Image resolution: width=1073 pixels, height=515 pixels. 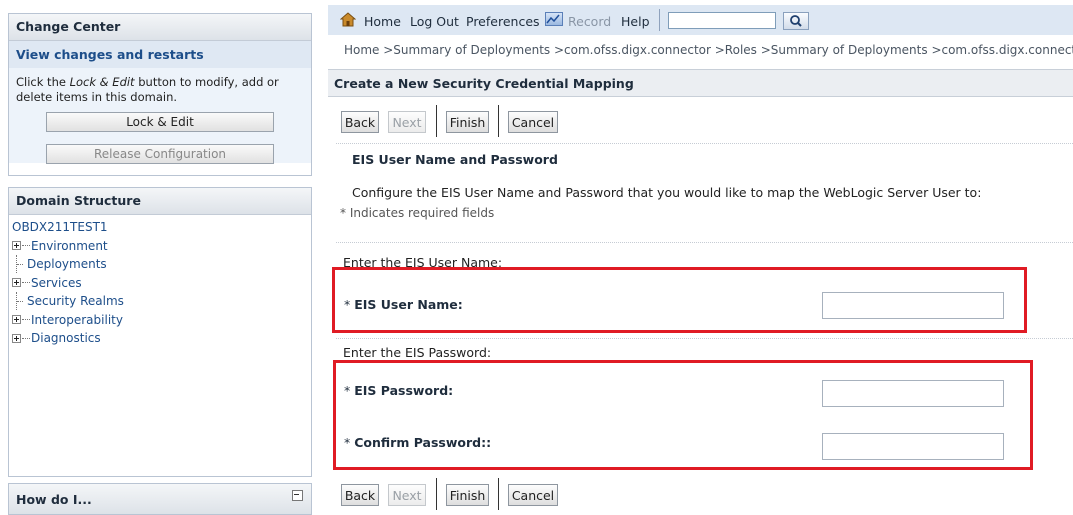 I want to click on domain-root-link: OBDX211TEST1, so click(x=161, y=227).